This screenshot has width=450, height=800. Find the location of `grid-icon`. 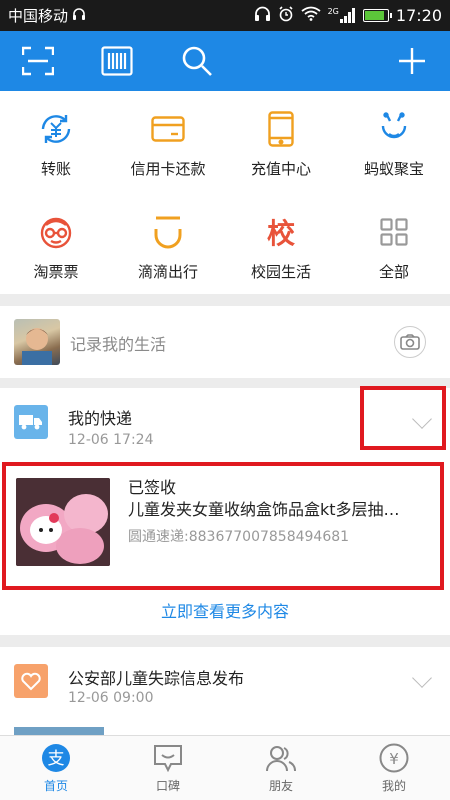

grid-icon is located at coordinates (394, 232).